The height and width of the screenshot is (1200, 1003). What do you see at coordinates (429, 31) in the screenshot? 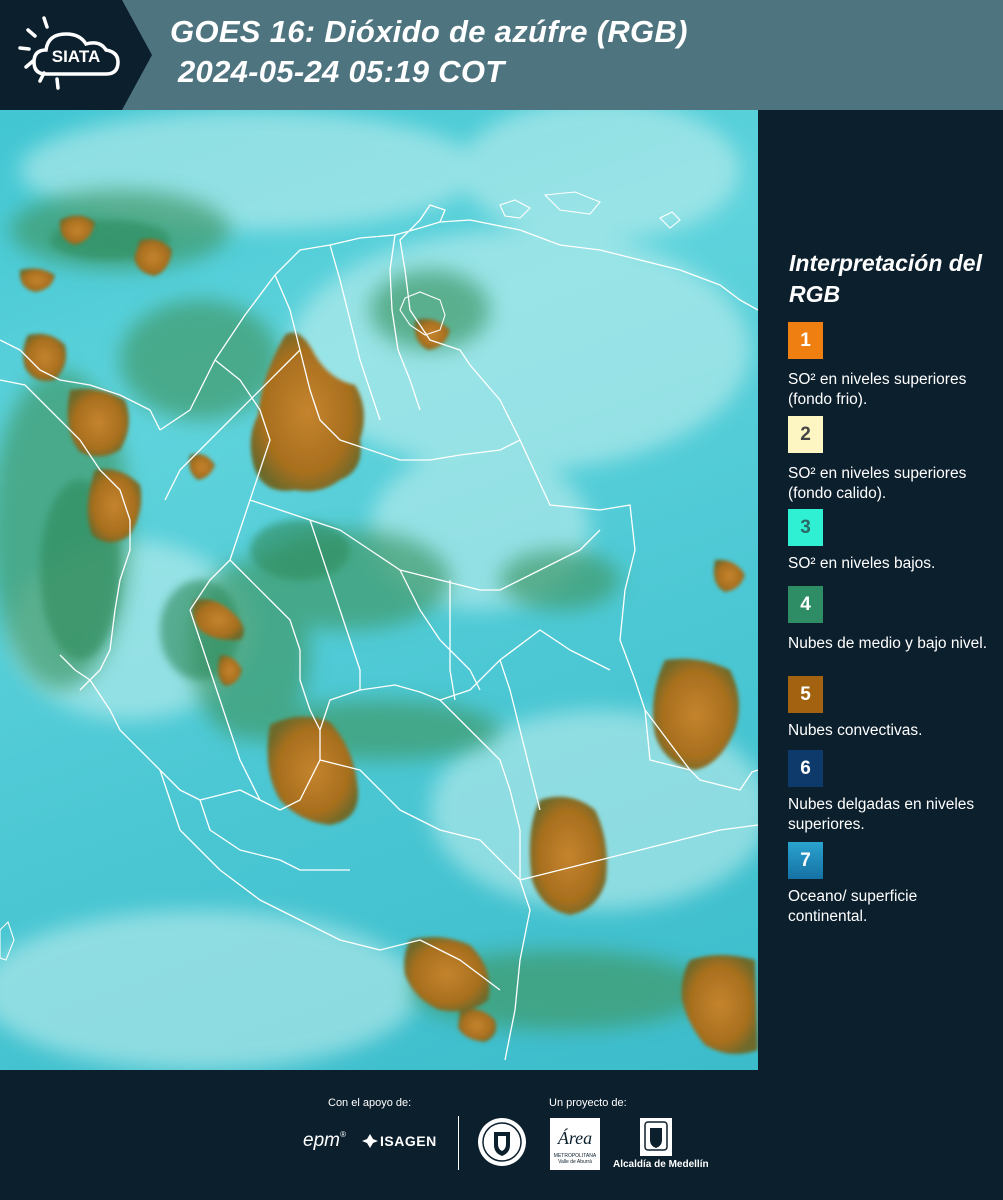
I see `page-title: GOES 16: Dióxido de azúfre (RGB)` at bounding box center [429, 31].